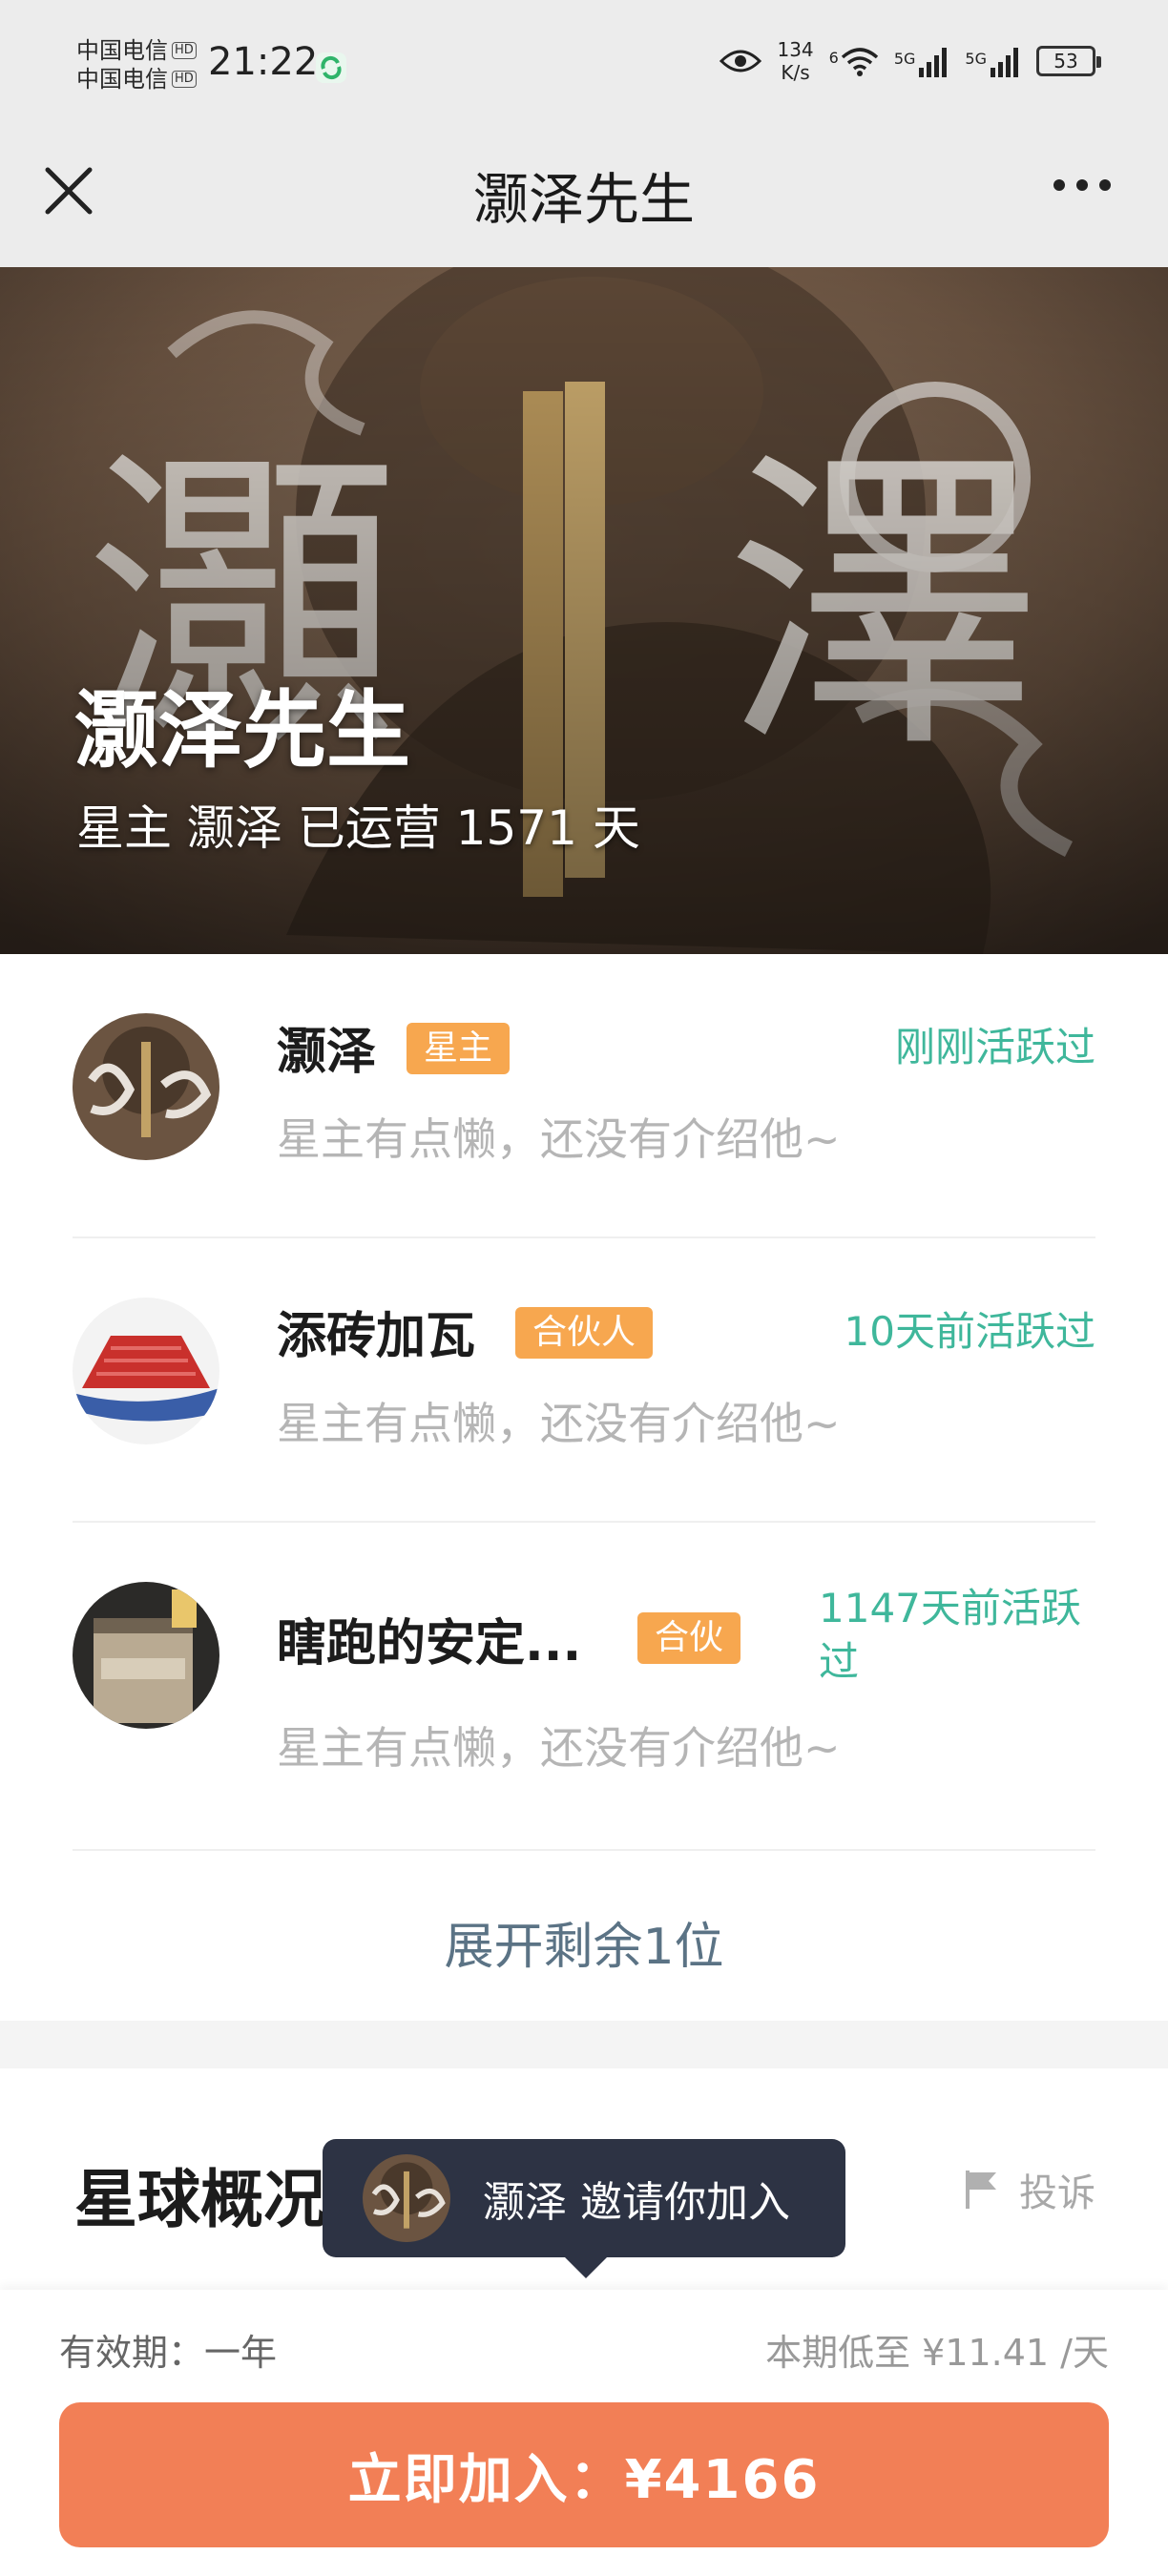  I want to click on section-divider, so click(584, 2044).